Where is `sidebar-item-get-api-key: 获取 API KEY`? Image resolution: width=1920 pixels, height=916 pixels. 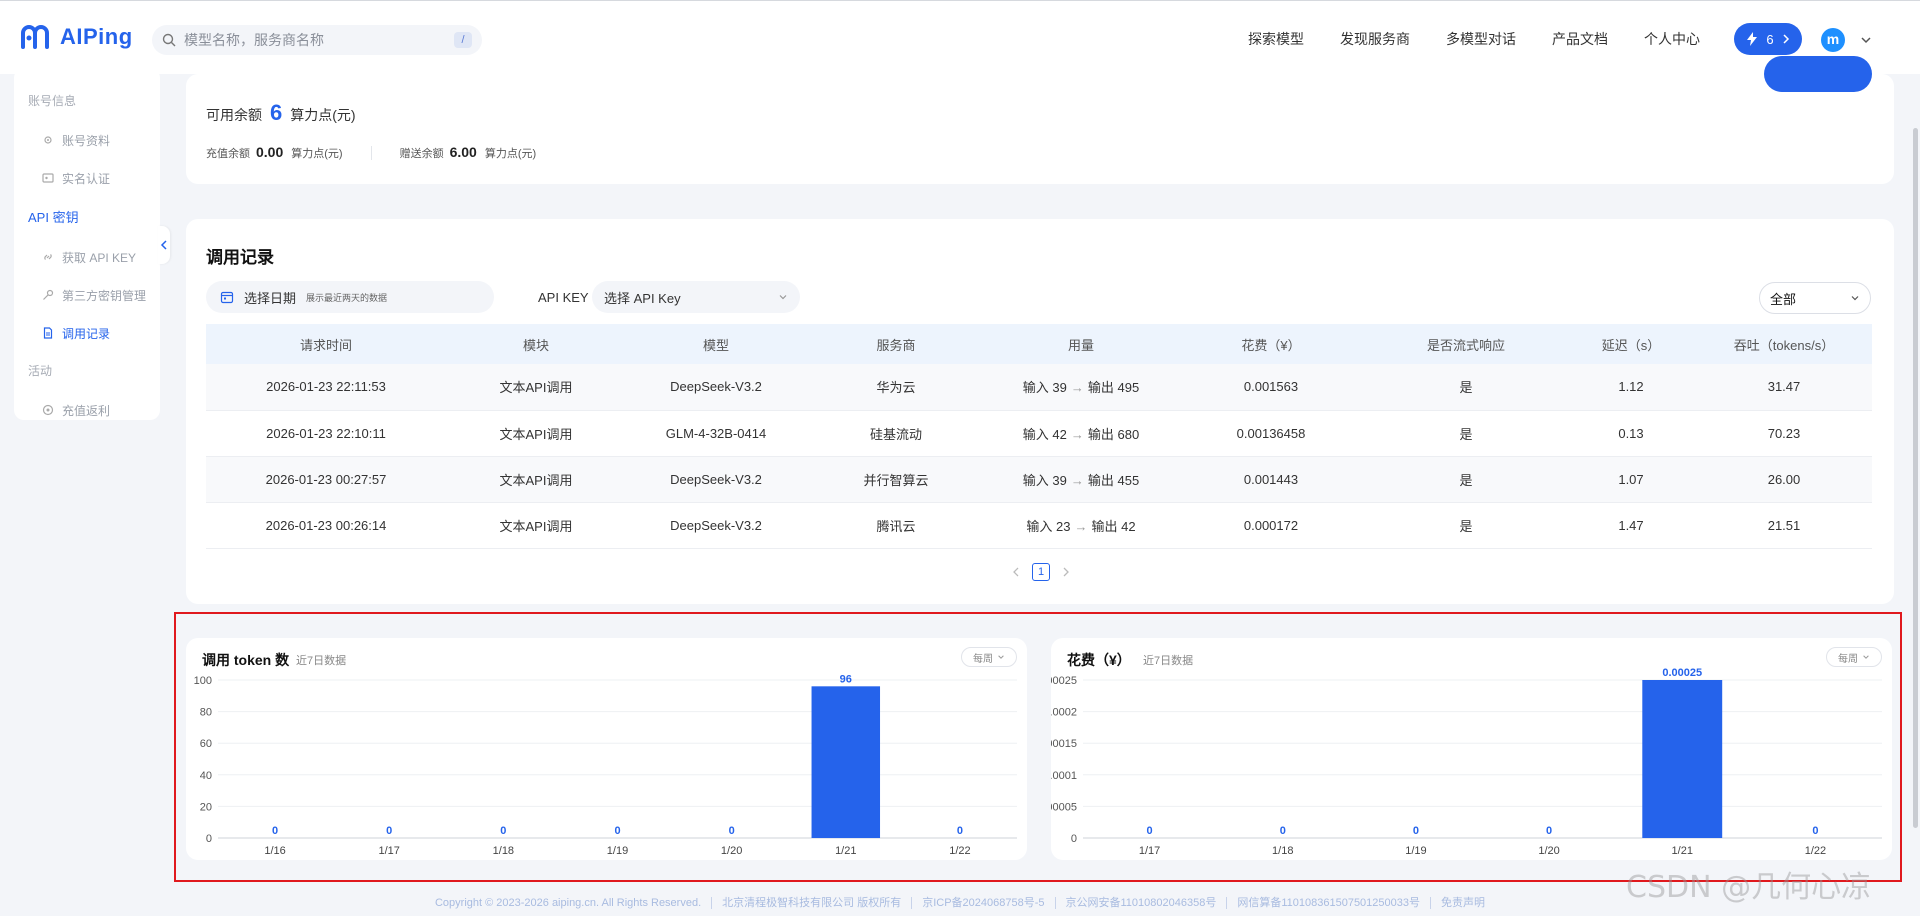
sidebar-item-get-api-key: 获取 API KEY is located at coordinates (87, 257).